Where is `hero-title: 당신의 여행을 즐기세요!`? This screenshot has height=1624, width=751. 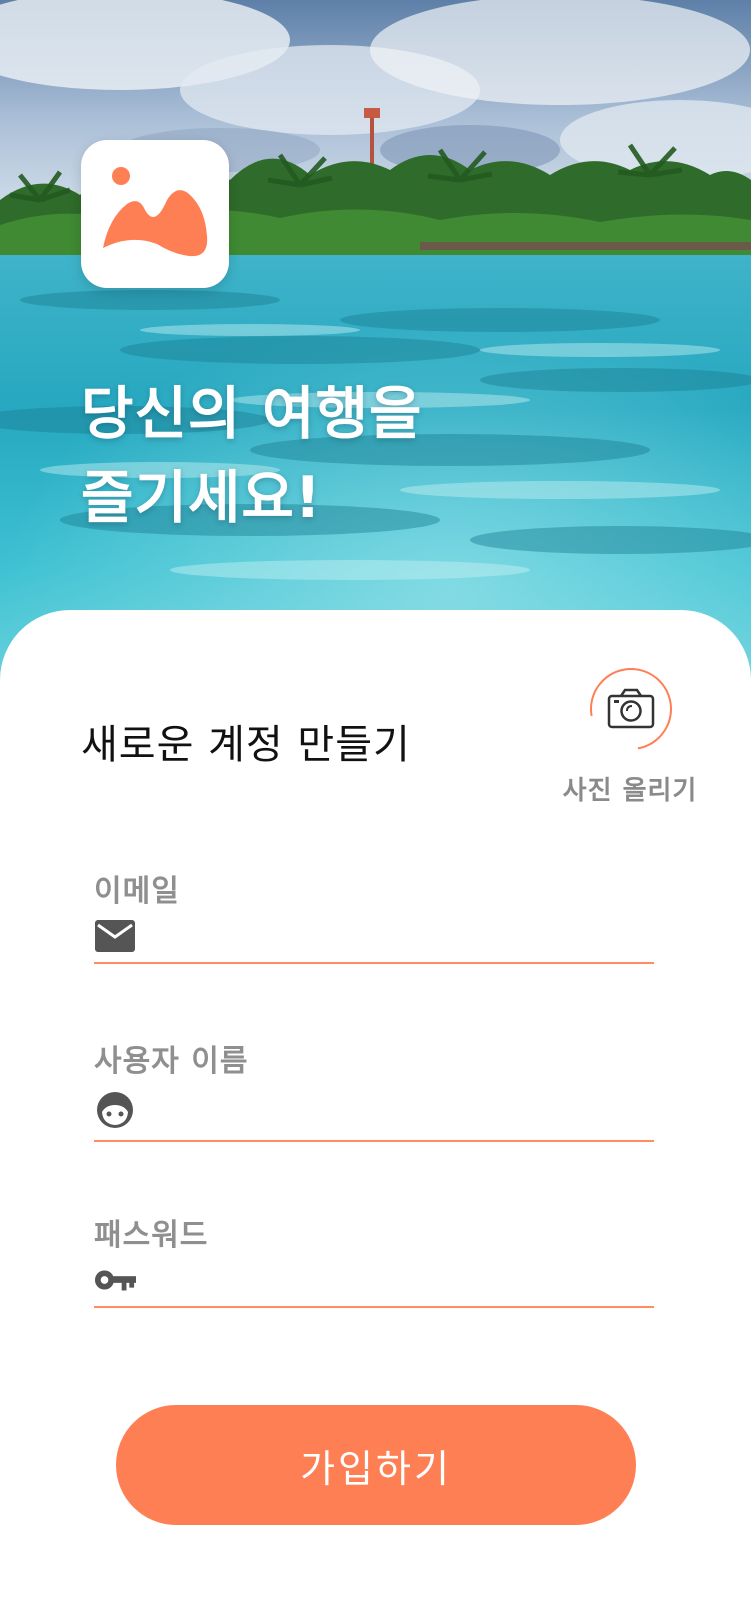
hero-title: 당신의 여행을 즐기세요! is located at coordinates (341, 456).